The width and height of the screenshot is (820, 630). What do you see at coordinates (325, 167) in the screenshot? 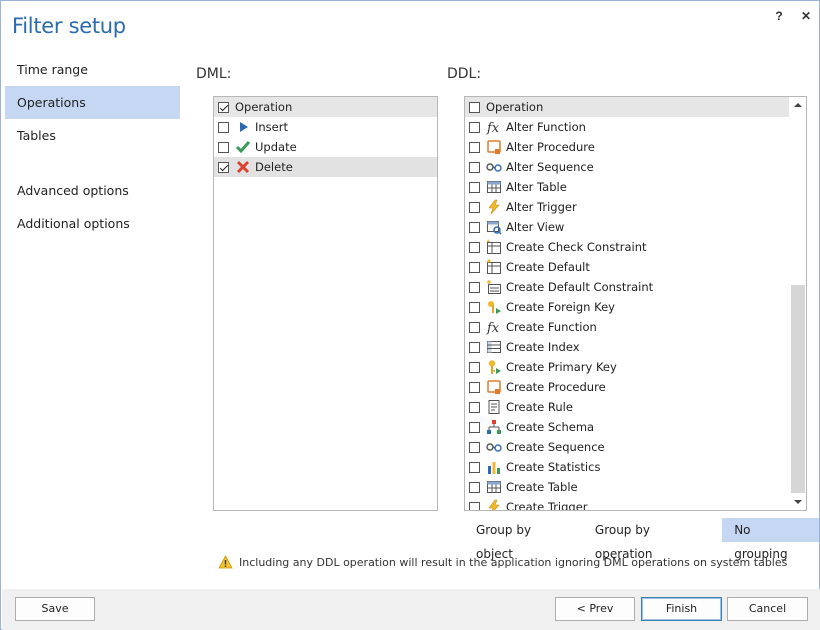
I see `dml-item-delete: Delete` at bounding box center [325, 167].